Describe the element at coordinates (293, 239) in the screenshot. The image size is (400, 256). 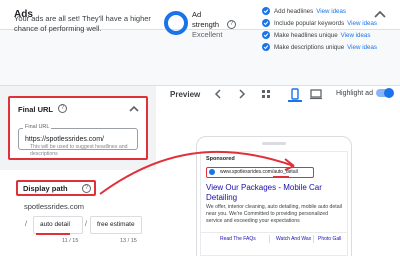
I see `sitelink: Watch And Wax` at that location.